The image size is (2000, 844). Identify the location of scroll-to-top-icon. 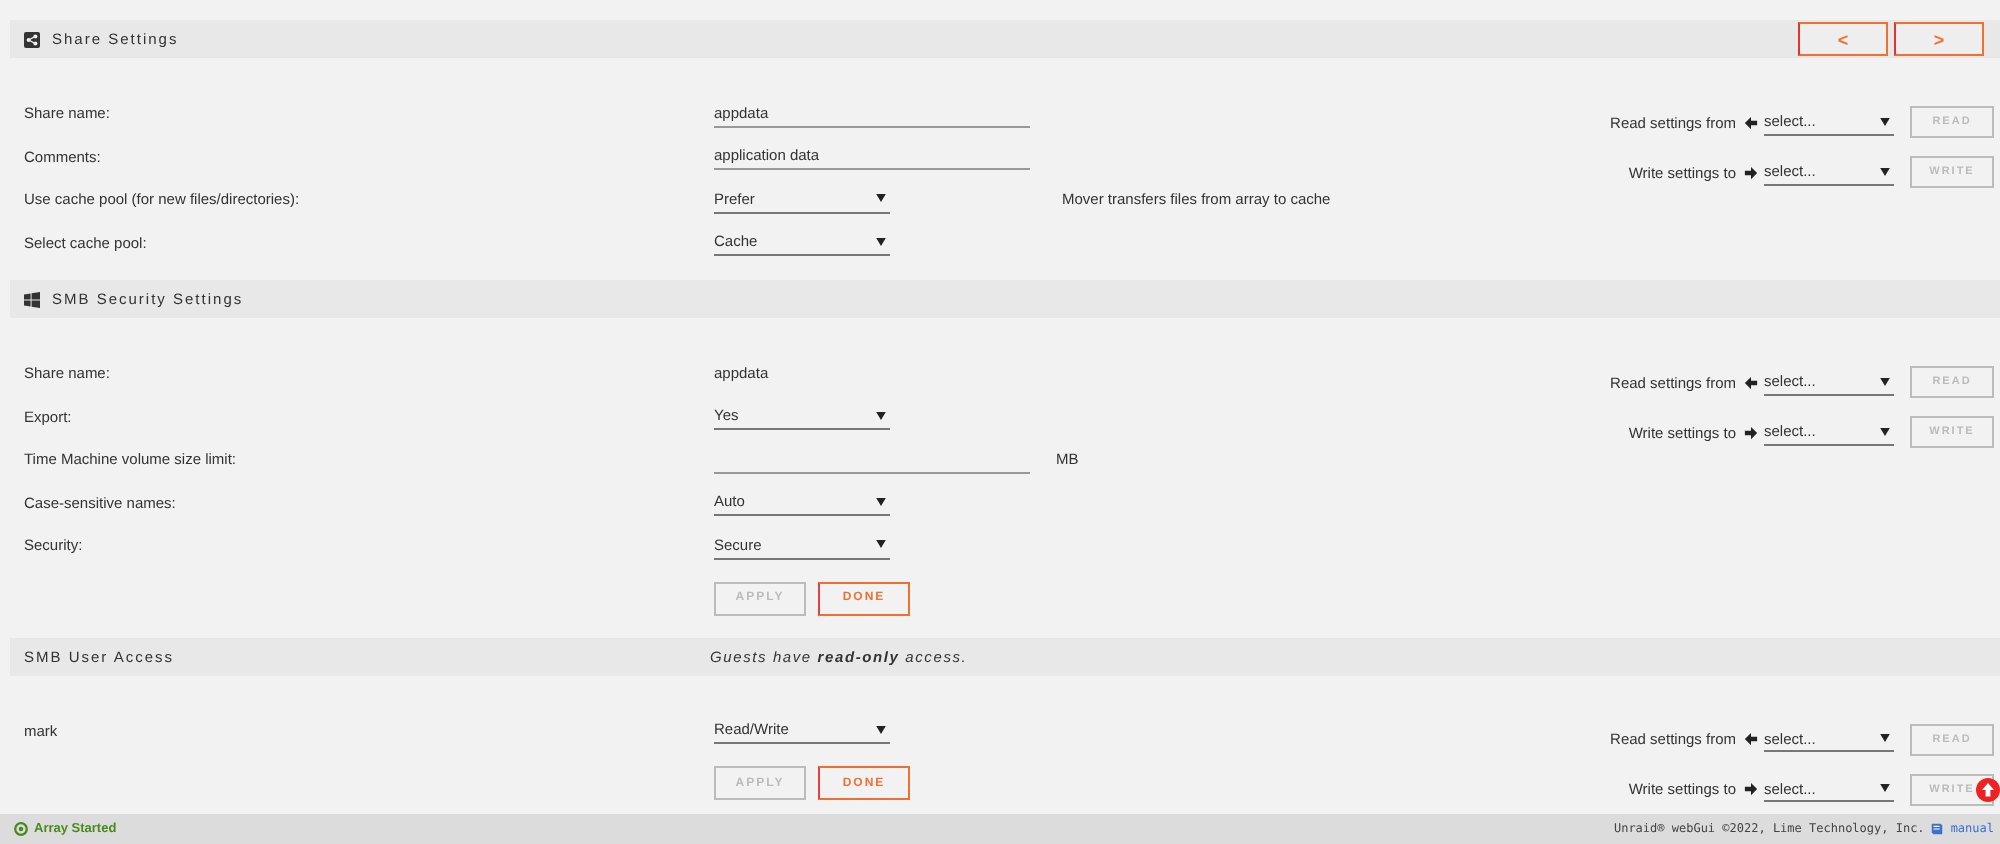
(1988, 790).